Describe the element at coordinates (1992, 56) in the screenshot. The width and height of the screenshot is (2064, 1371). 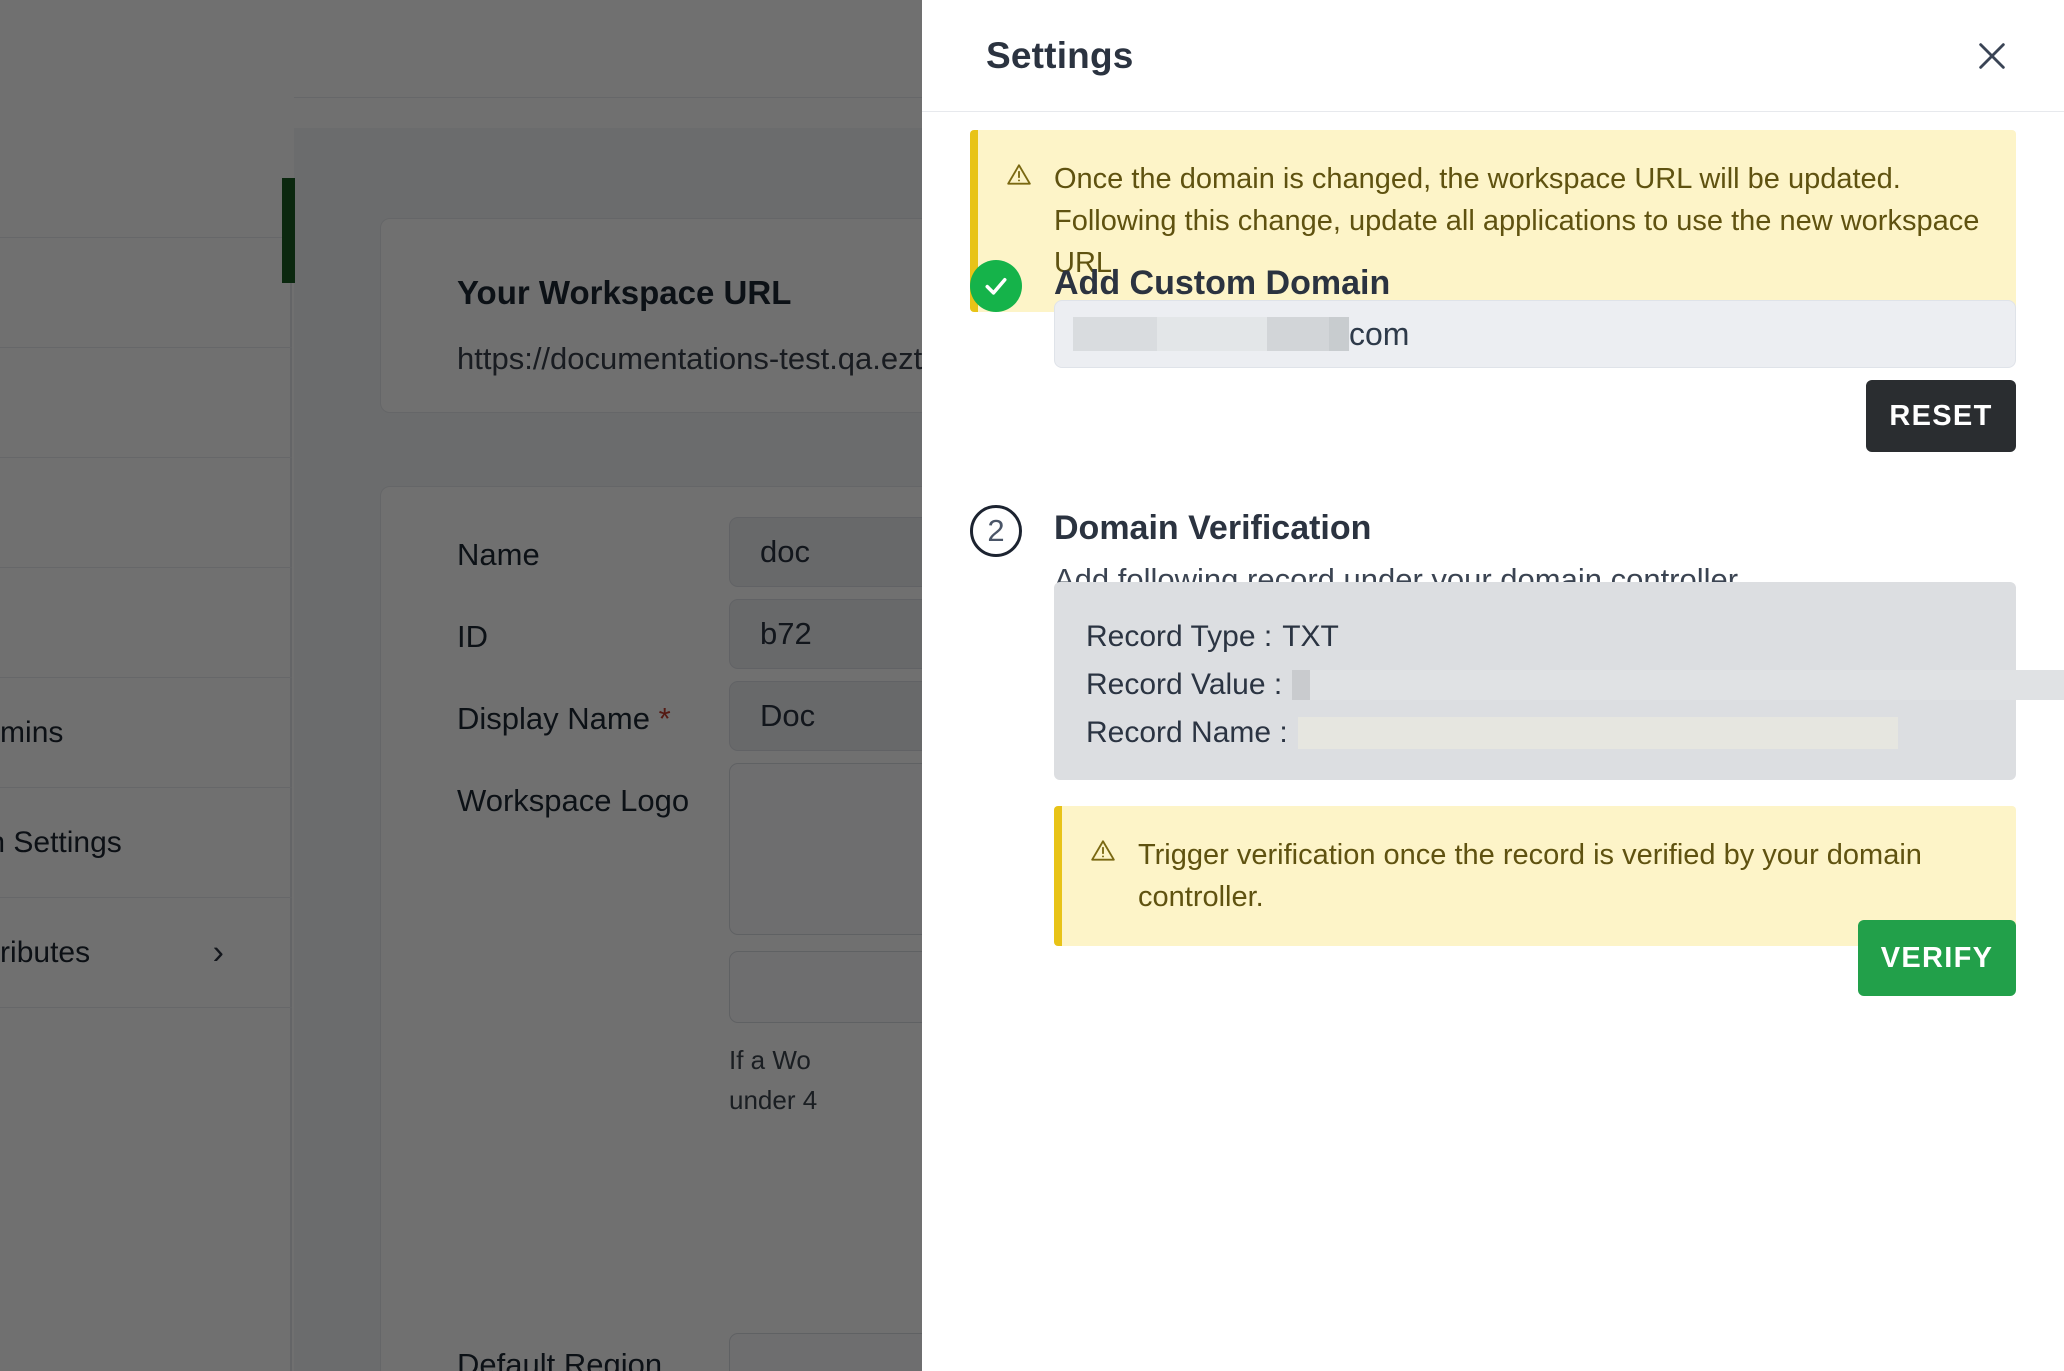
I see `close-icon` at that location.